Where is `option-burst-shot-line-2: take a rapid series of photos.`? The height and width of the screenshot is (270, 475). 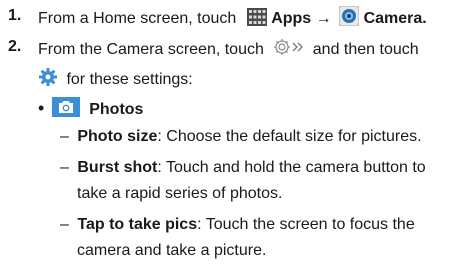 option-burst-shot-line-2: take a rapid series of photos. is located at coordinates (180, 193).